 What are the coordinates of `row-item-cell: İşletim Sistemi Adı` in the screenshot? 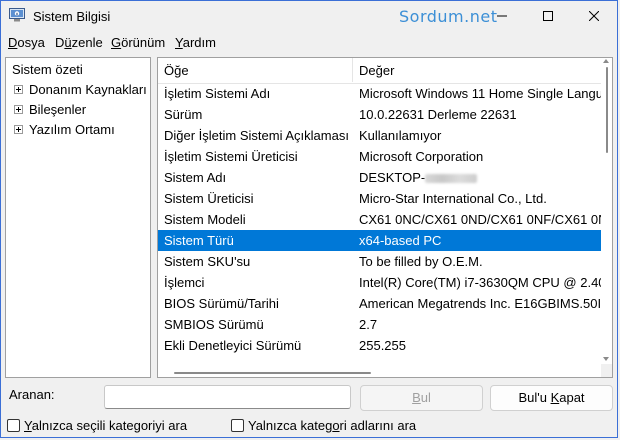 It's located at (217, 93).